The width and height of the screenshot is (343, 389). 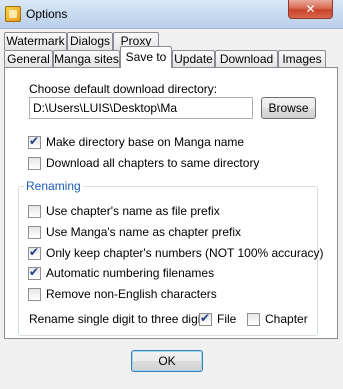 I want to click on close-button: ✕, so click(x=310, y=9).